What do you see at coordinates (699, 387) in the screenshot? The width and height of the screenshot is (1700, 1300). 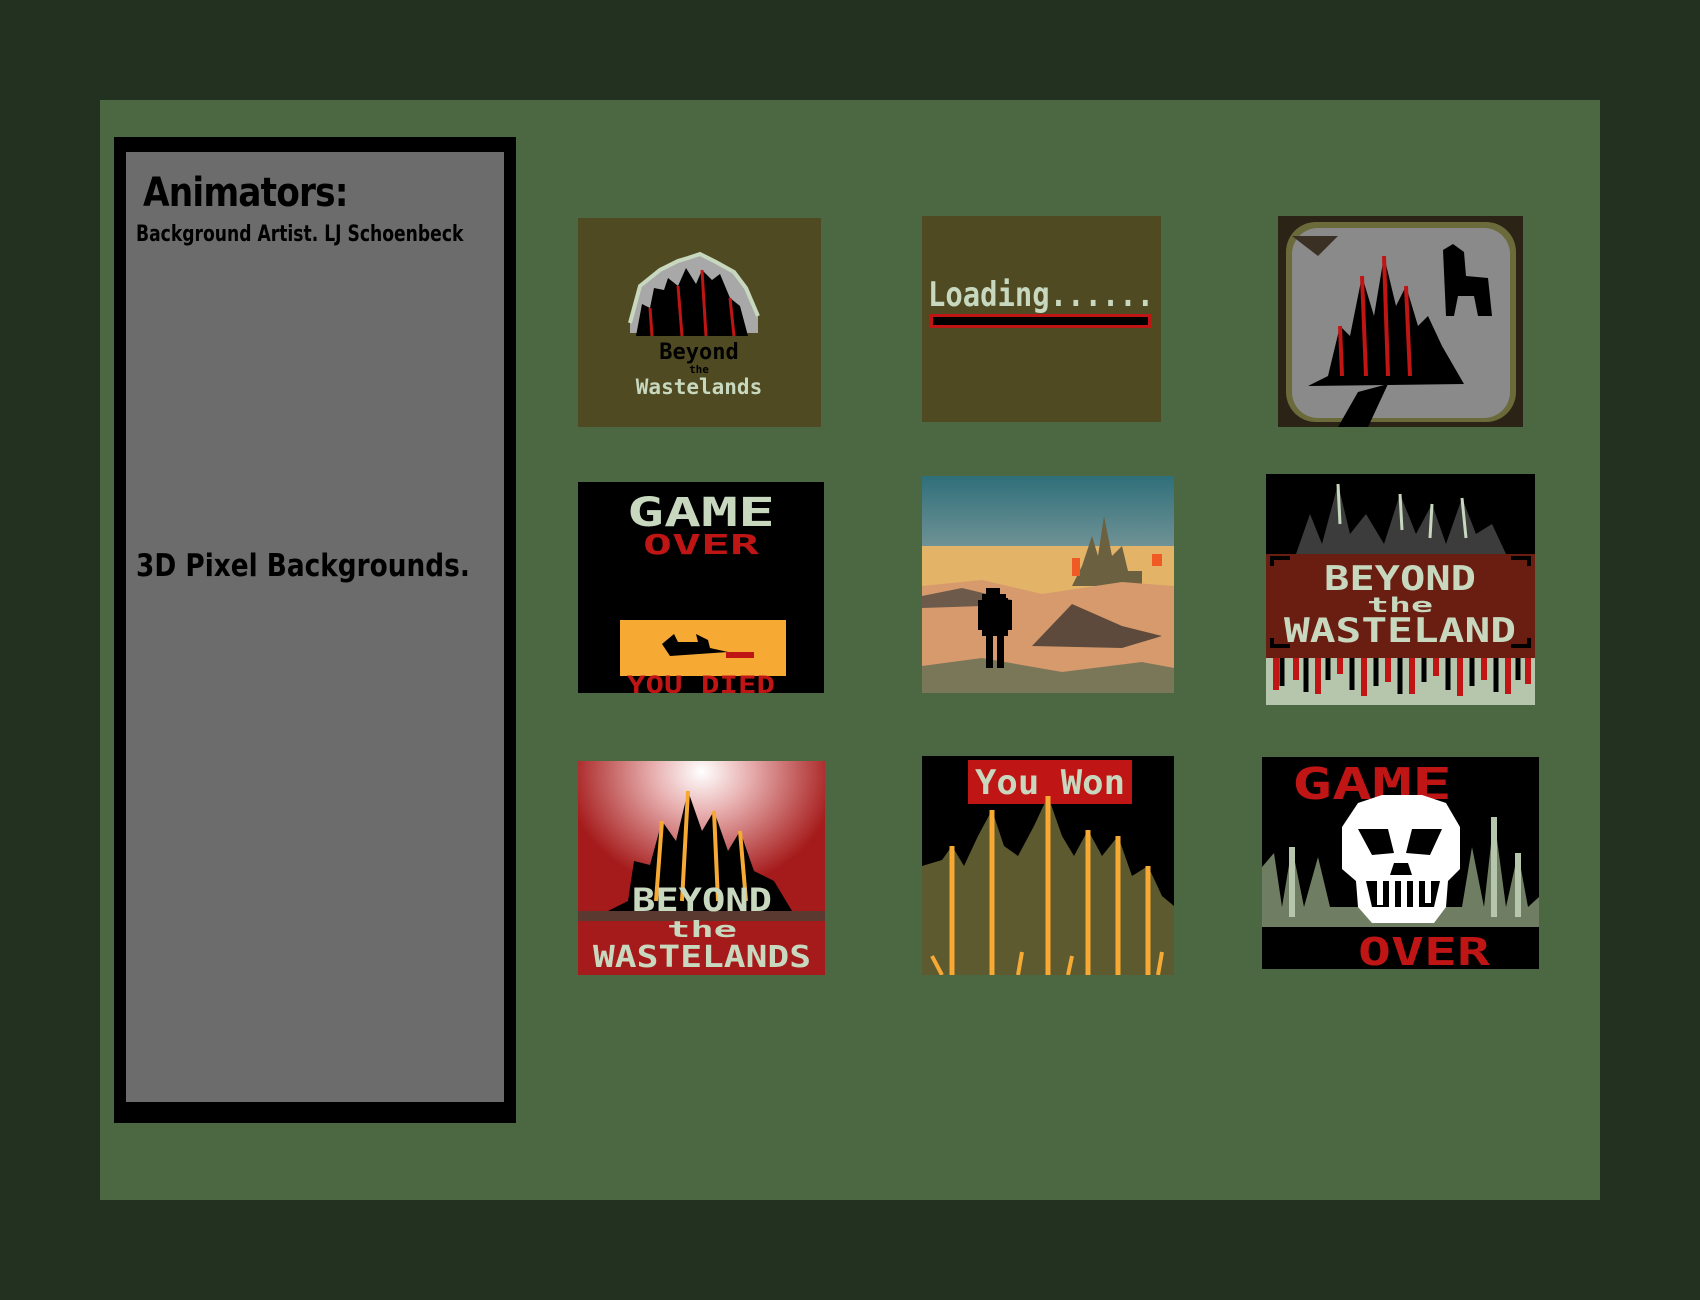 I see `title-word-wastelands: Wastelands` at bounding box center [699, 387].